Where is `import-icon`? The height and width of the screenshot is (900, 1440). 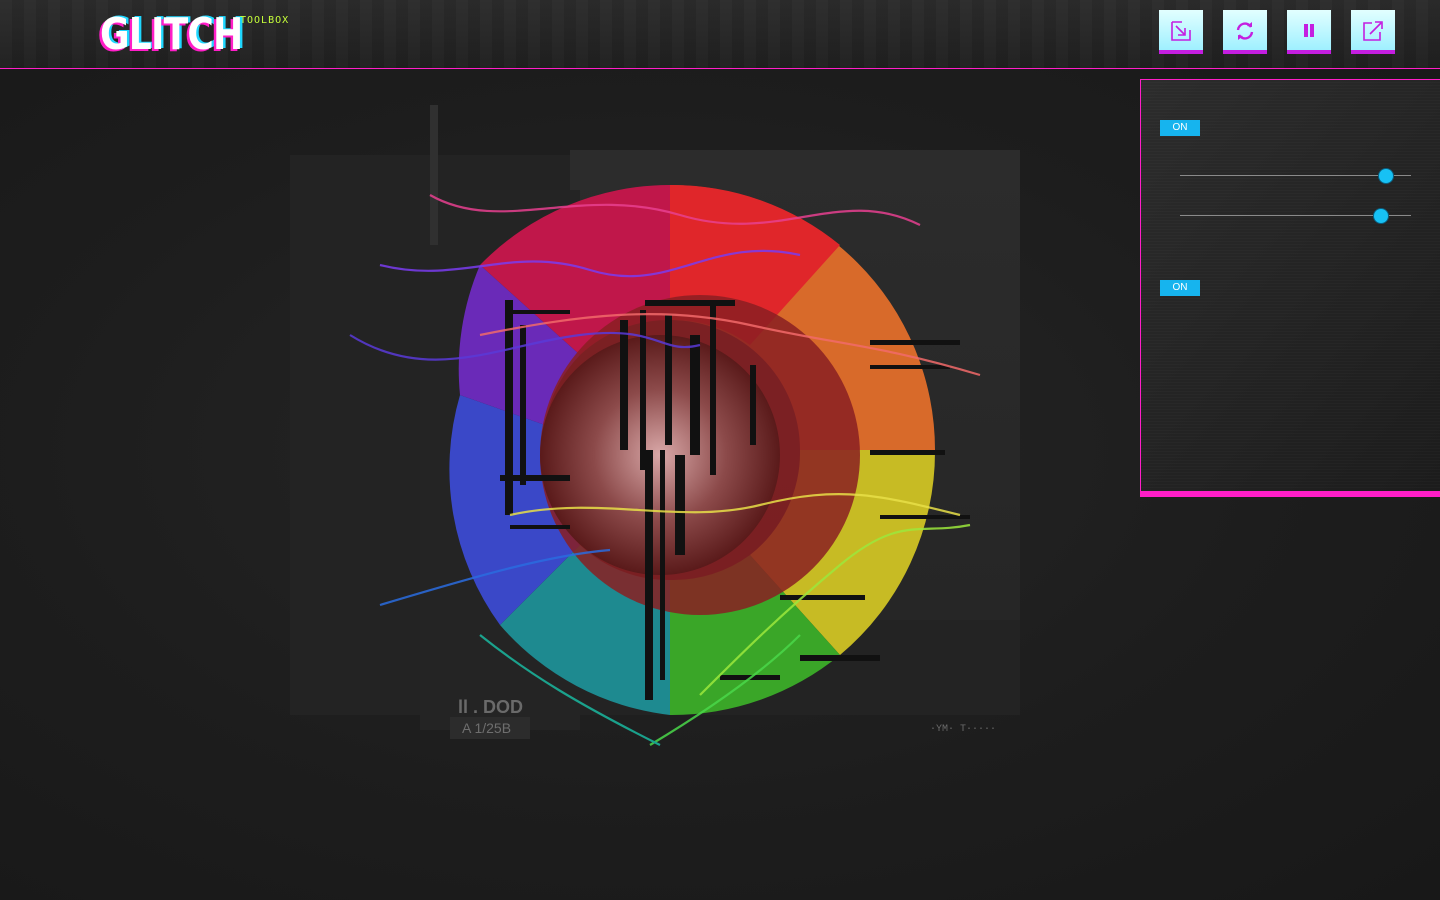
import-icon is located at coordinates (1181, 31).